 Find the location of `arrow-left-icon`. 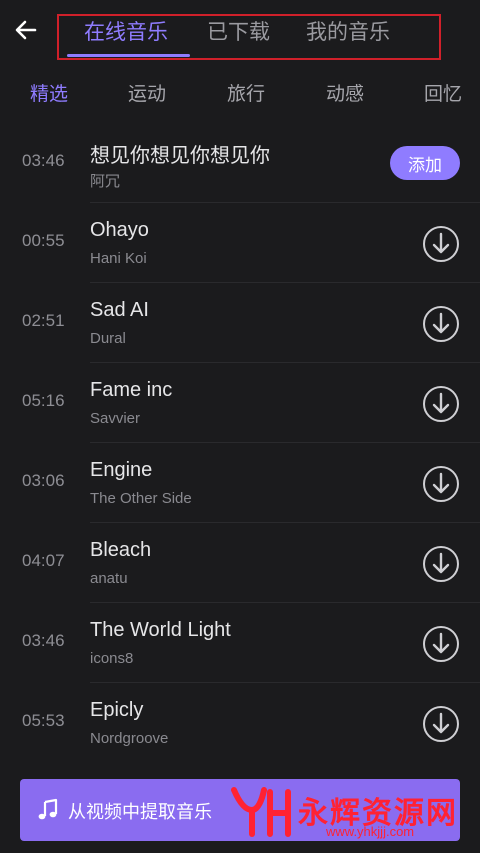

arrow-left-icon is located at coordinates (26, 30).